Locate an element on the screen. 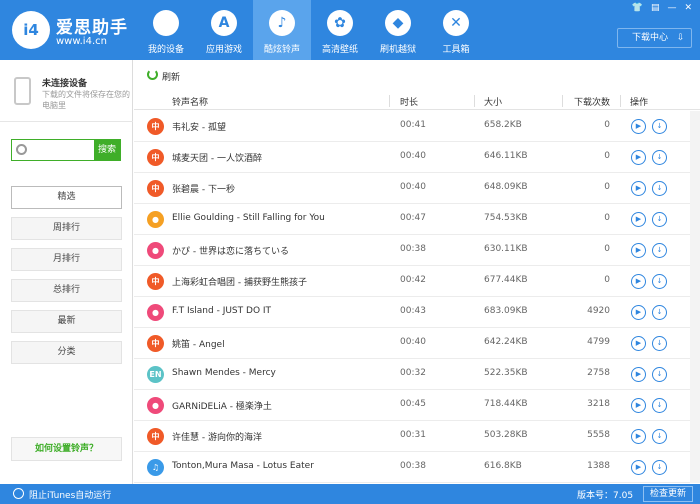  table-row: 中上海彩虹合唱团 - 捕获野生熊孩子 00:42 677.44KB 0 ▶ ↓ is located at coordinates (417, 281).